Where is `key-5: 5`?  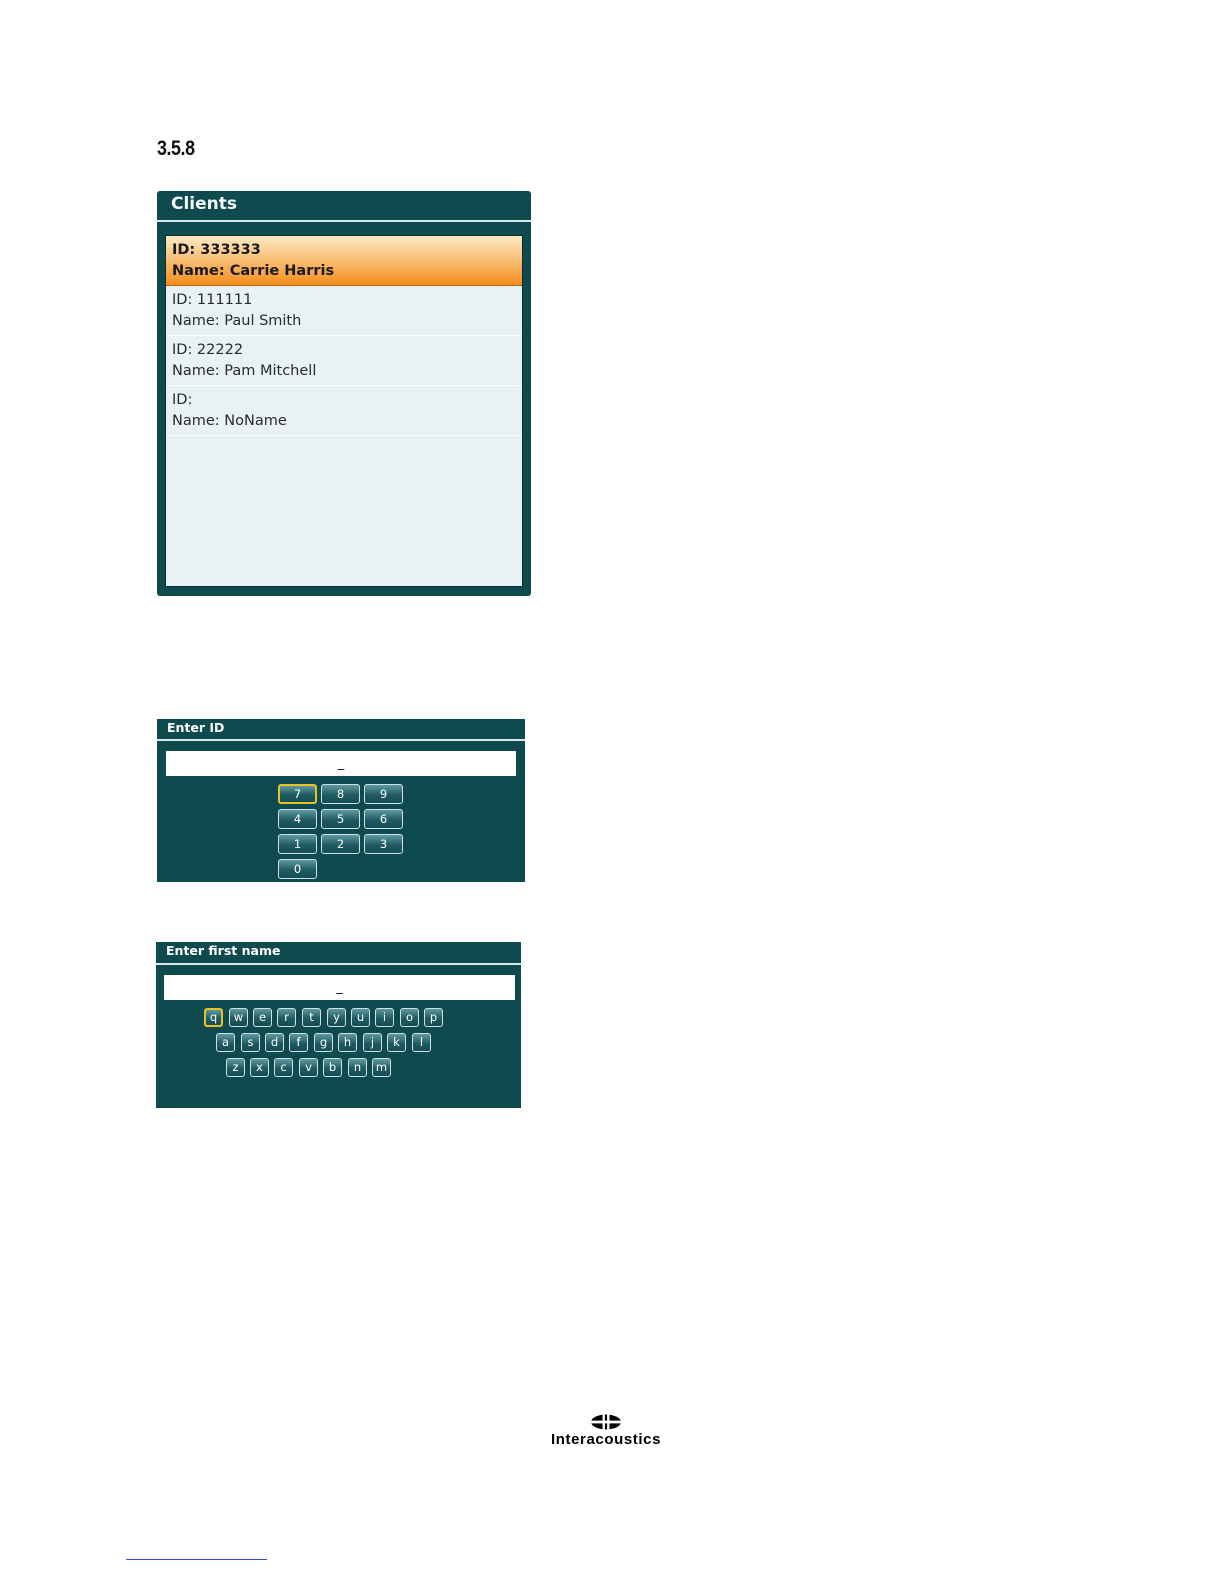
key-5: 5 is located at coordinates (340, 819).